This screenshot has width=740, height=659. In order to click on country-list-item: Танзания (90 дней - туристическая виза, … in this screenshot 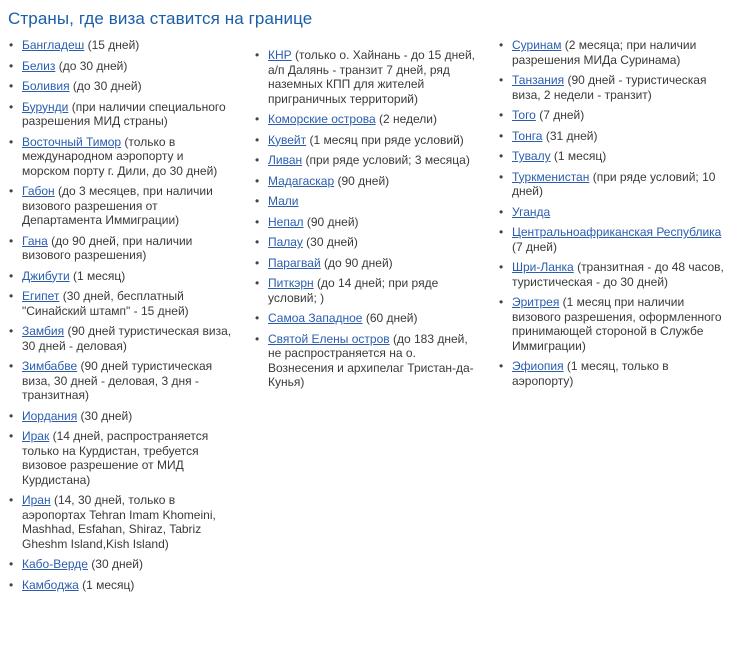, I will do `click(614, 87)`.